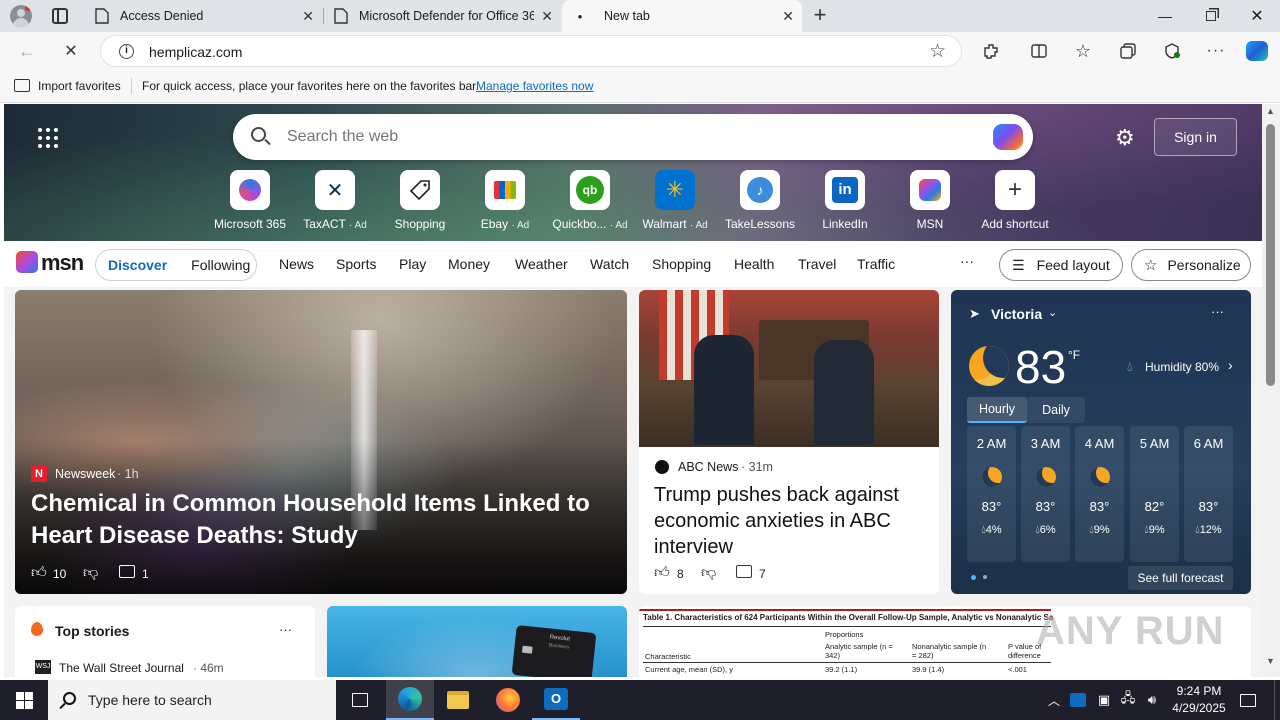 The width and height of the screenshot is (1280, 720). Describe the element at coordinates (1061, 265) in the screenshot. I see `feed-layout-button: ☰ Feed layout` at that location.